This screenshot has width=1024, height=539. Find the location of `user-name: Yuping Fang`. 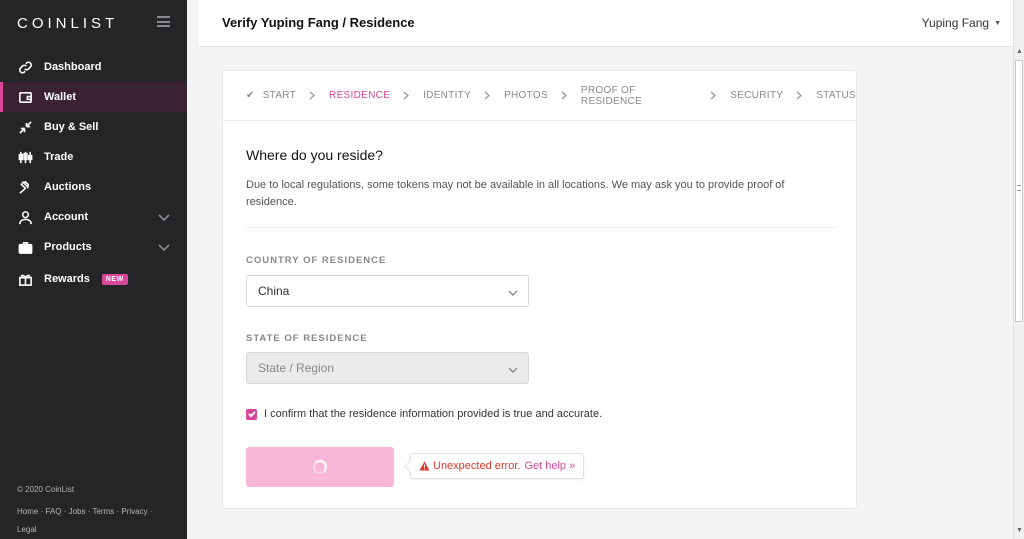

user-name: Yuping Fang is located at coordinates (955, 23).